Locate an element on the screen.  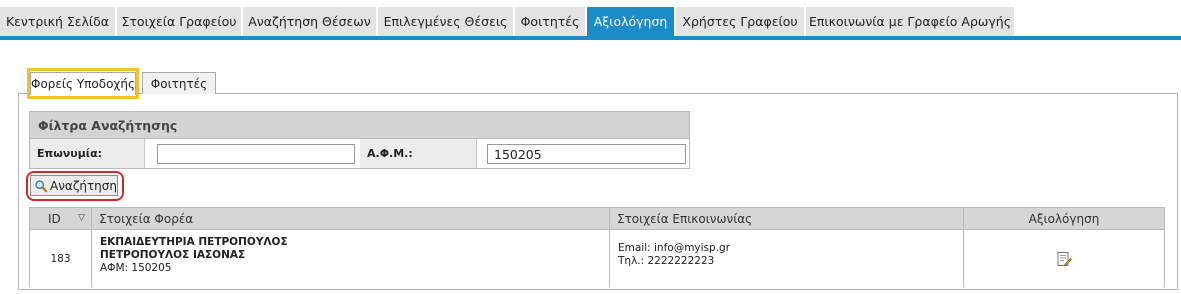
column-header-id: ID ▽ is located at coordinates (61, 218).